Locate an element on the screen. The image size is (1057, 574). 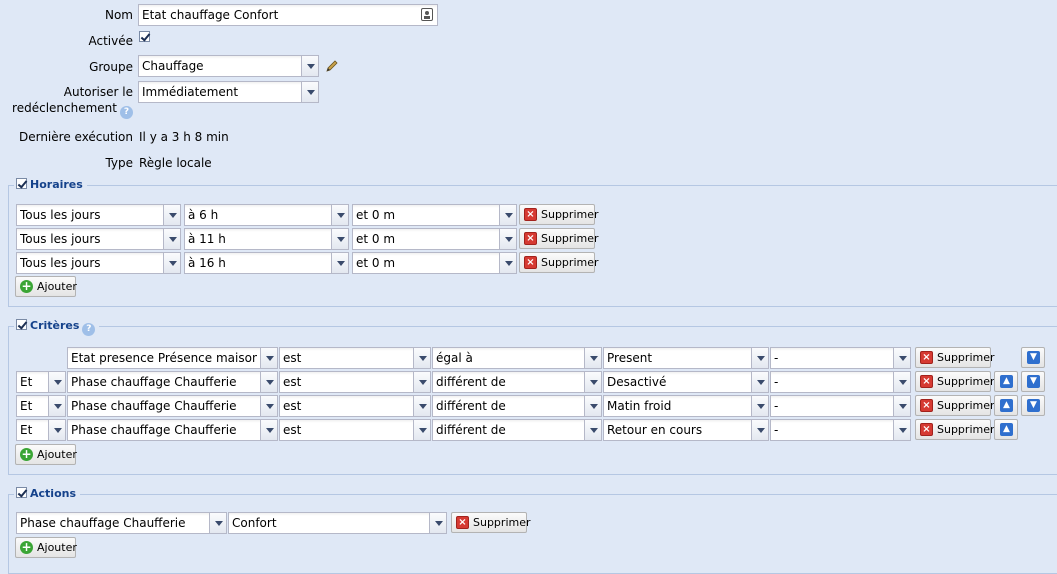
actions-delete-button: × Supprimer is located at coordinates (491, 522).